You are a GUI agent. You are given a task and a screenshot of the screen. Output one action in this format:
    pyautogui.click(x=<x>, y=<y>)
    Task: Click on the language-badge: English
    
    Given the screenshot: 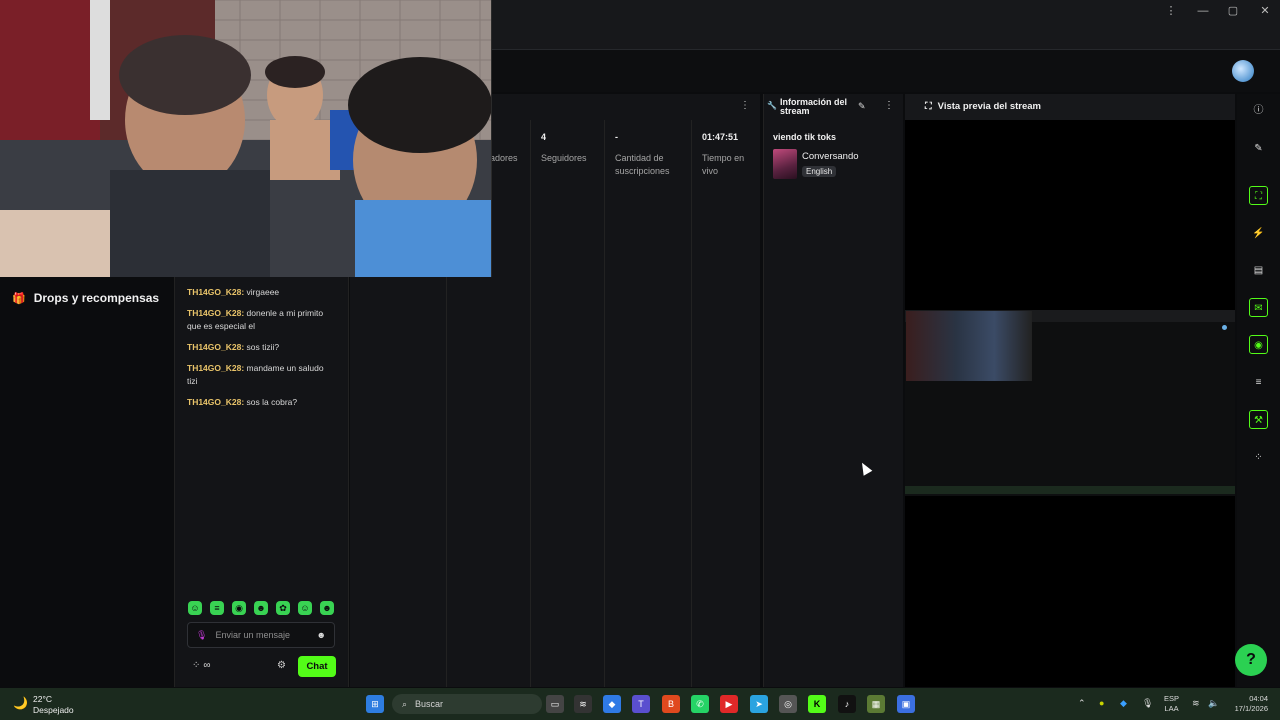 What is the action you would take?
    pyautogui.click(x=819, y=171)
    